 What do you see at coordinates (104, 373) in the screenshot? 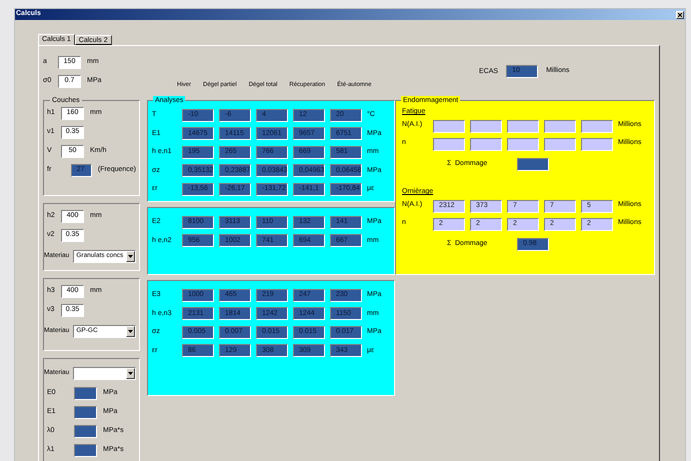
I see `dropdown` at bounding box center [104, 373].